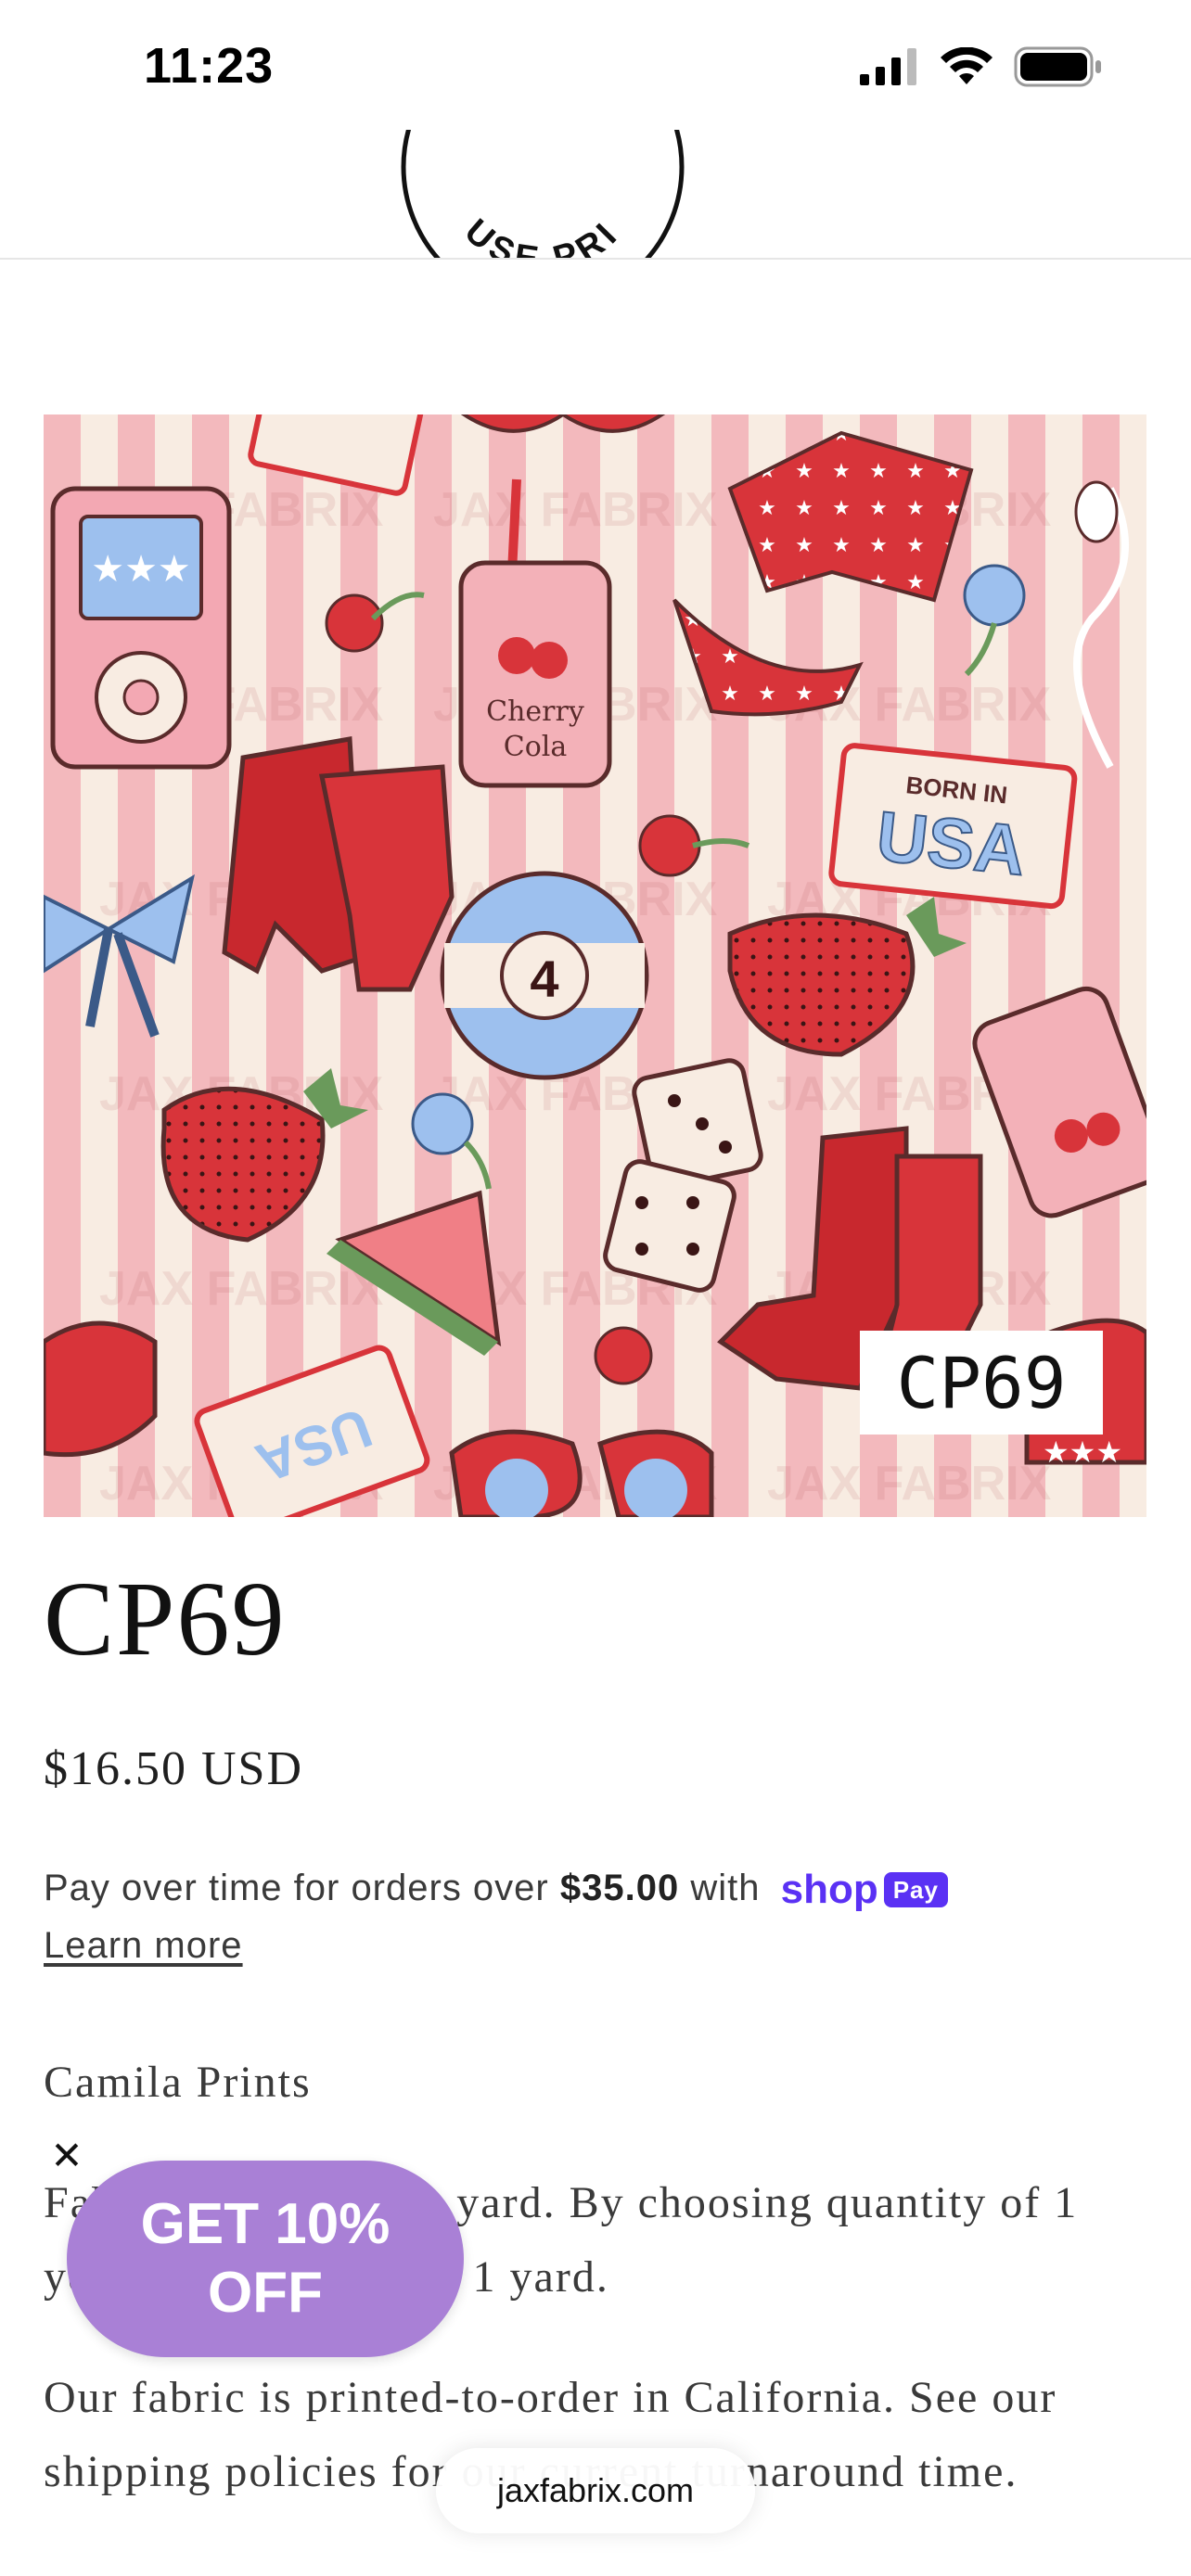  What do you see at coordinates (296, 1888) in the screenshot?
I see `installment-prefix: Pay over time for orders over` at bounding box center [296, 1888].